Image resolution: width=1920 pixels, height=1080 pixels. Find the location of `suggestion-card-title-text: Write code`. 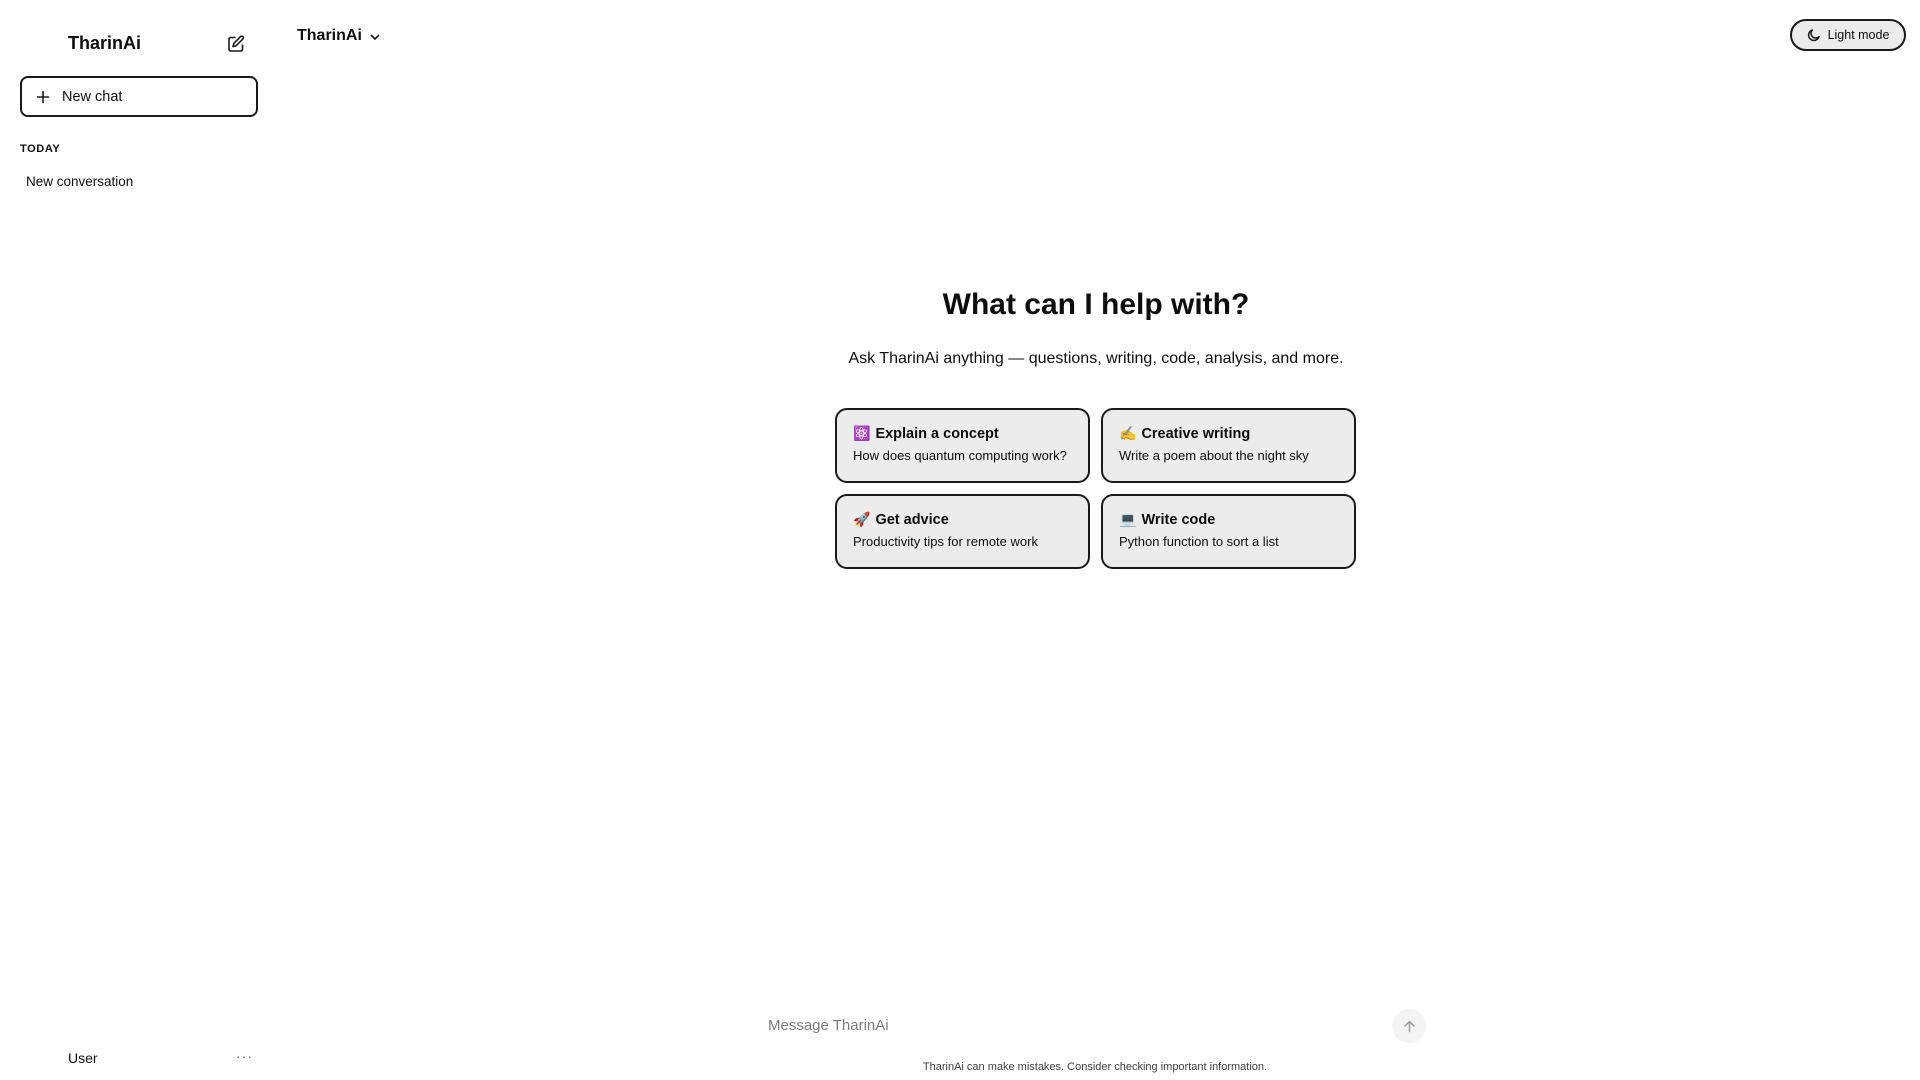

suggestion-card-title-text: Write code is located at coordinates (1178, 519).